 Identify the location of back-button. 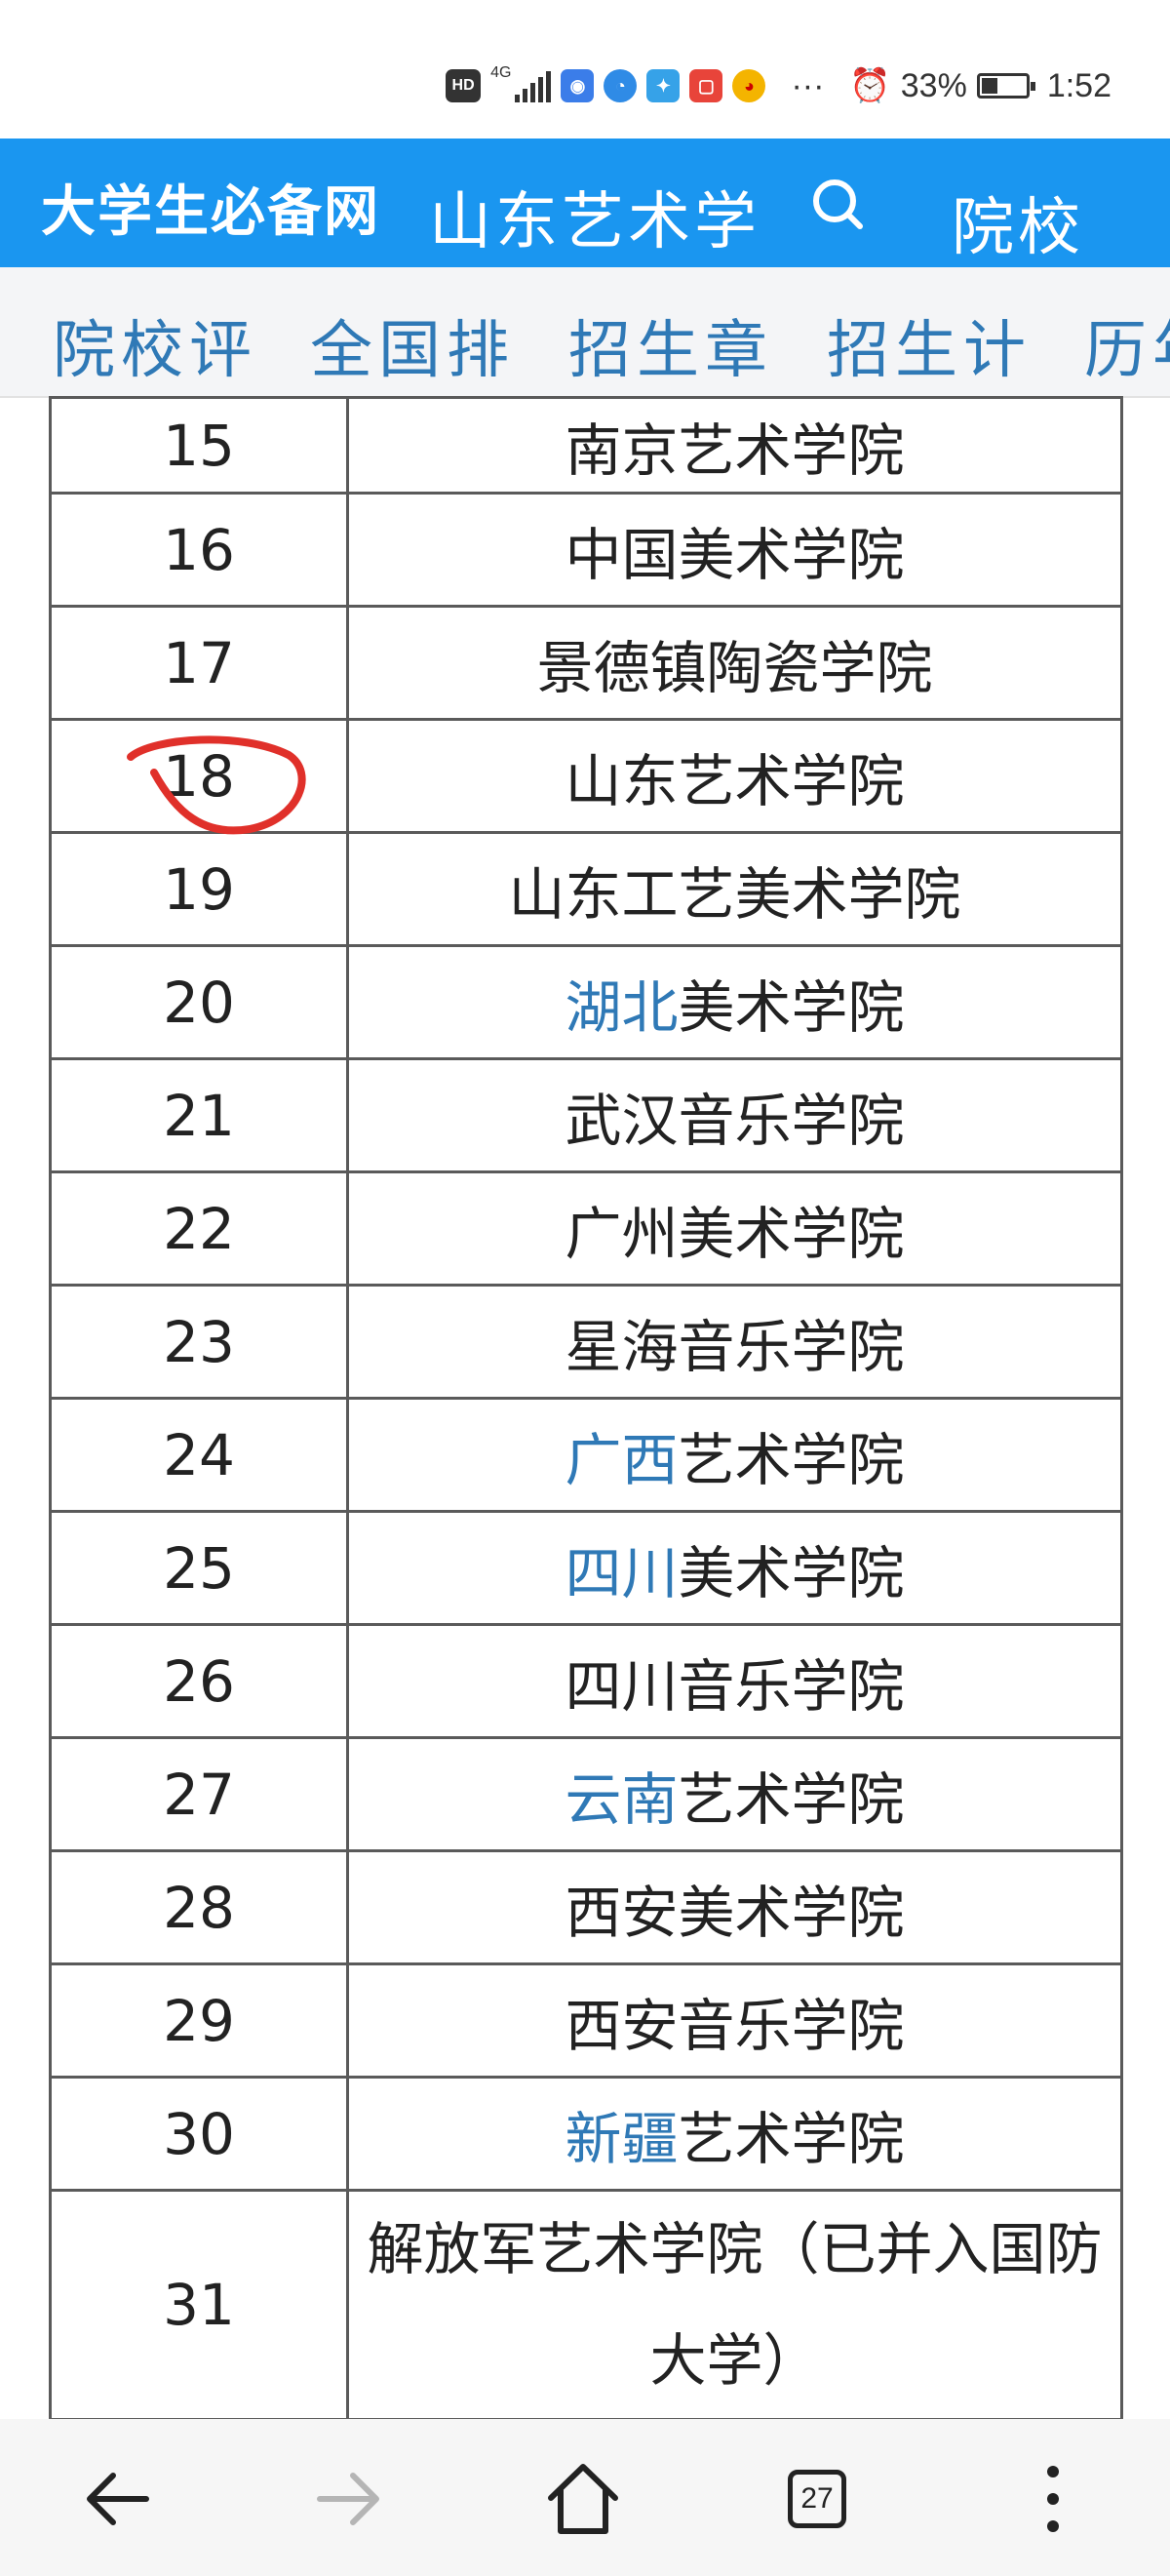
(117, 2499).